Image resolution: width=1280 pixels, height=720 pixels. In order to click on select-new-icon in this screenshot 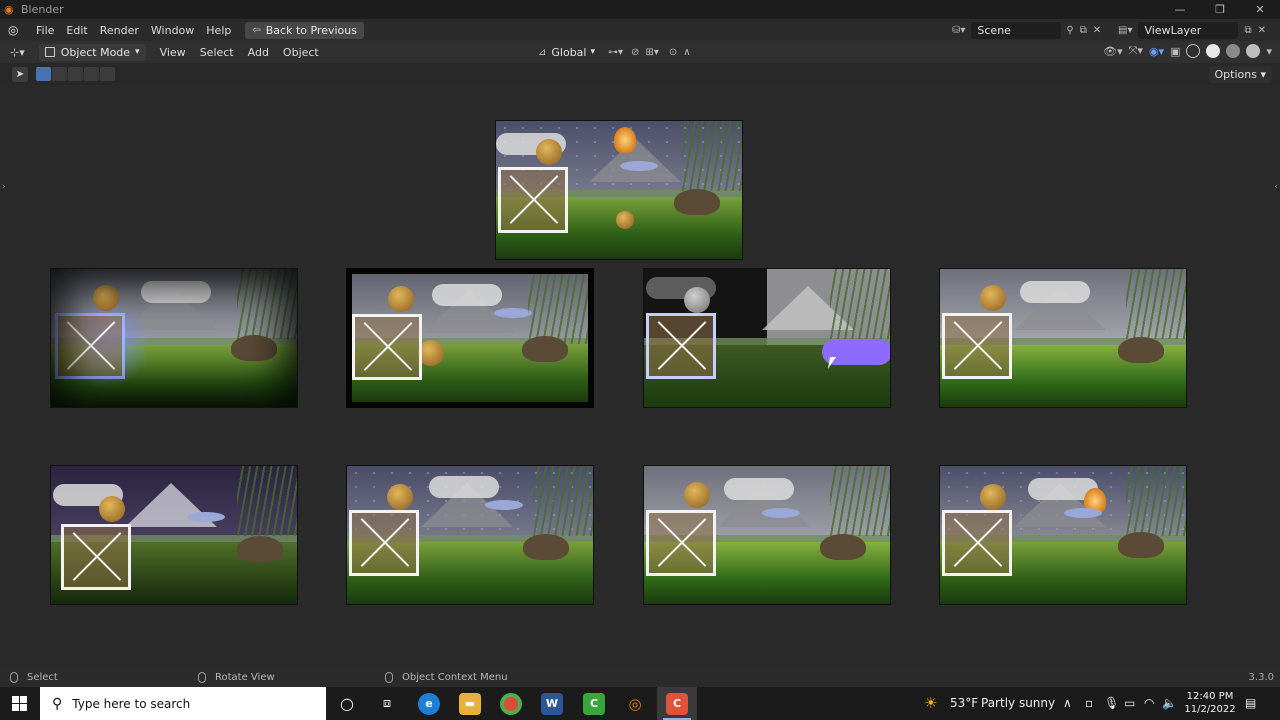, I will do `click(43, 74)`.